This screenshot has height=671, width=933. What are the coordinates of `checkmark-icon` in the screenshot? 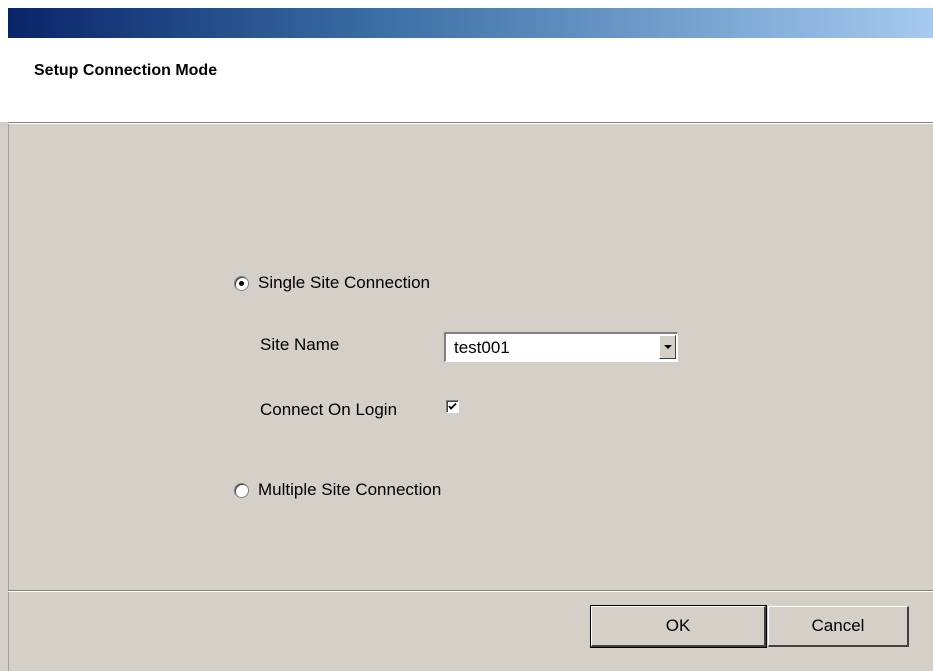 It's located at (452, 406).